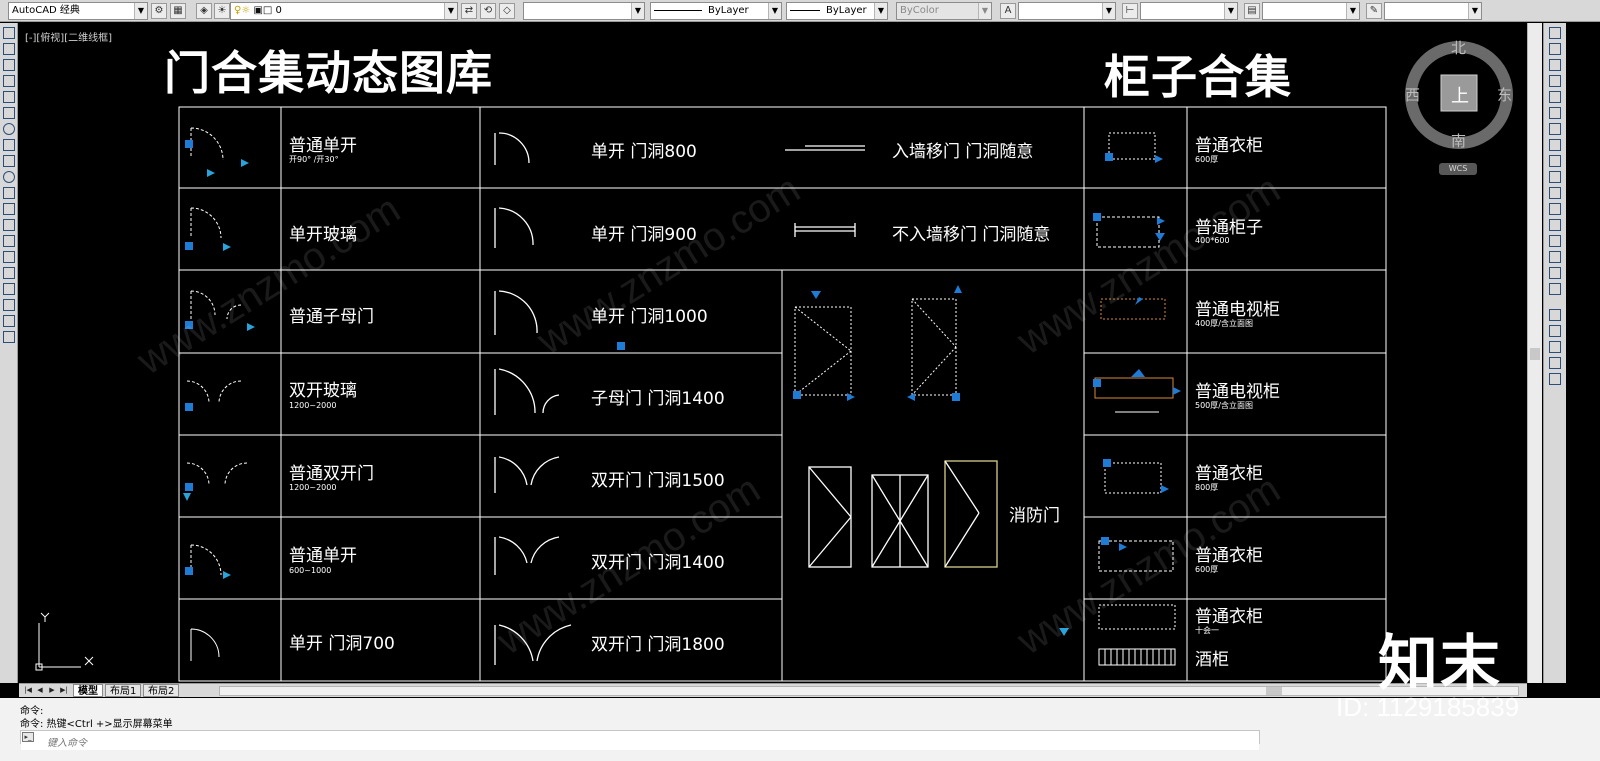 This screenshot has width=1600, height=761. I want to click on compass-west: 西, so click(1412, 94).